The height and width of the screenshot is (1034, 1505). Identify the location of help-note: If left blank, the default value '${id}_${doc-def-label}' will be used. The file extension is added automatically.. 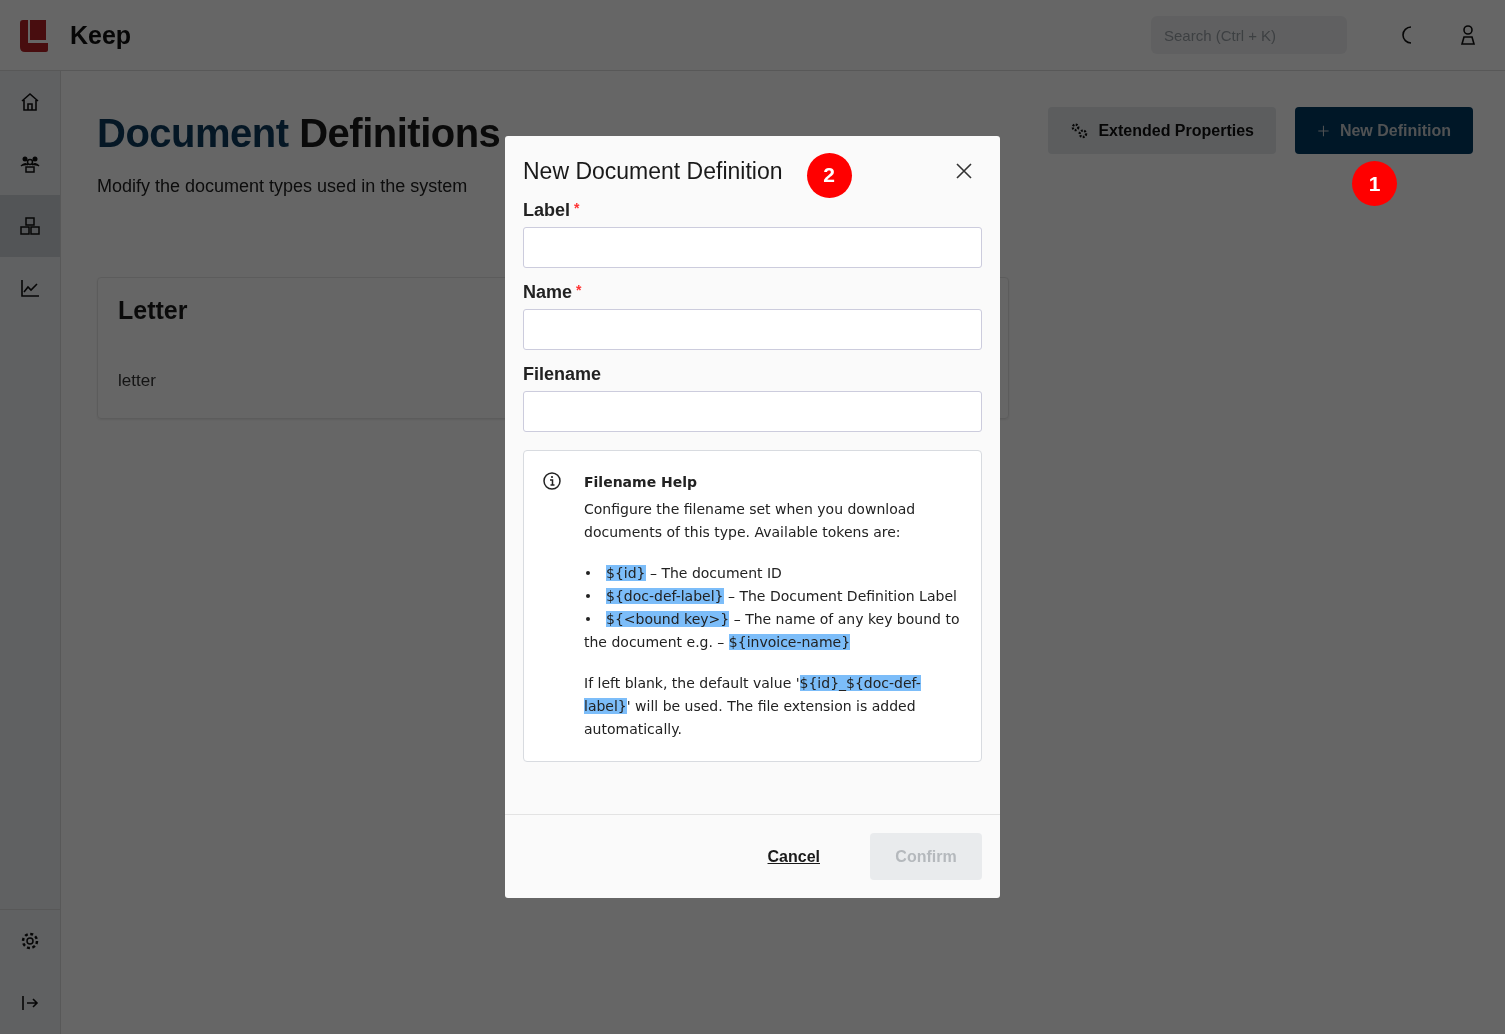
(753, 706).